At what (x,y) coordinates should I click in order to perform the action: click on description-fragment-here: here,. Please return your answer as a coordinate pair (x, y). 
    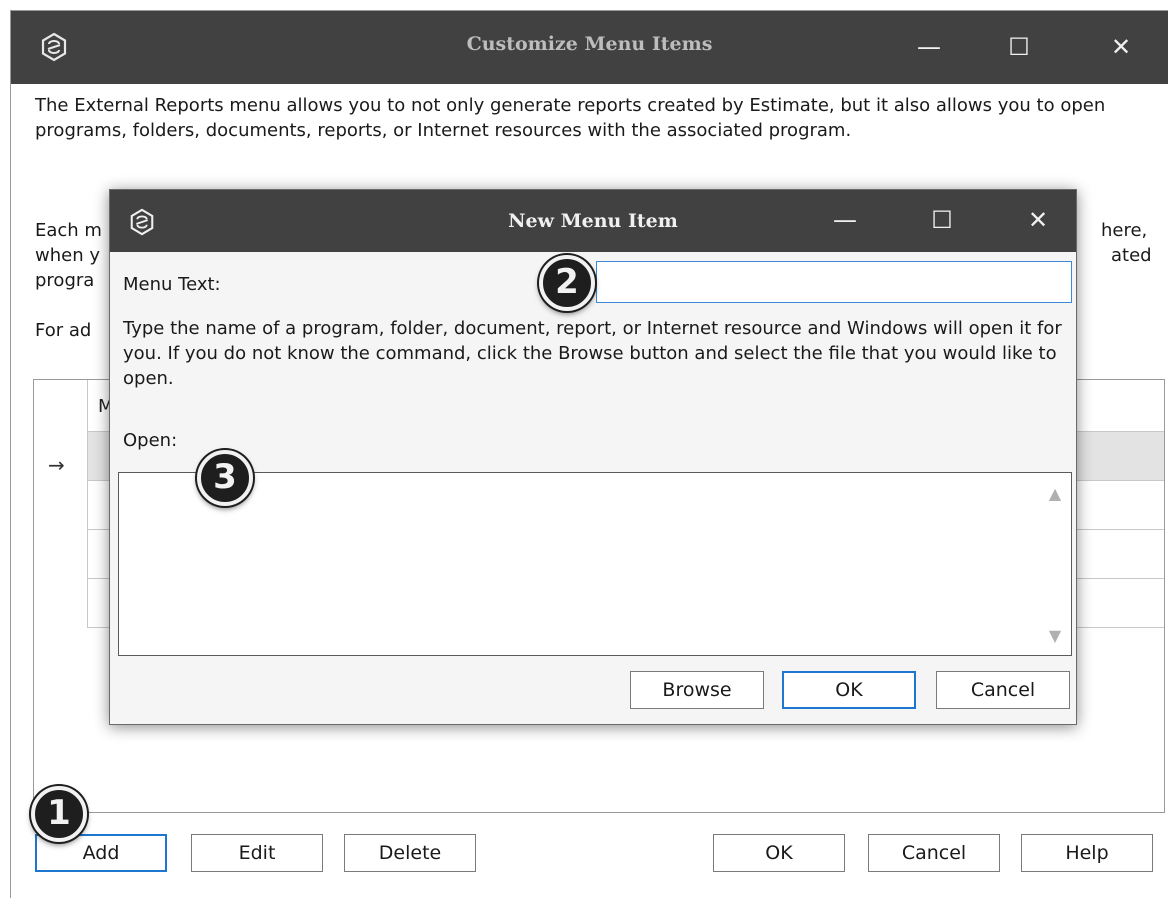
    Looking at the image, I should click on (1124, 230).